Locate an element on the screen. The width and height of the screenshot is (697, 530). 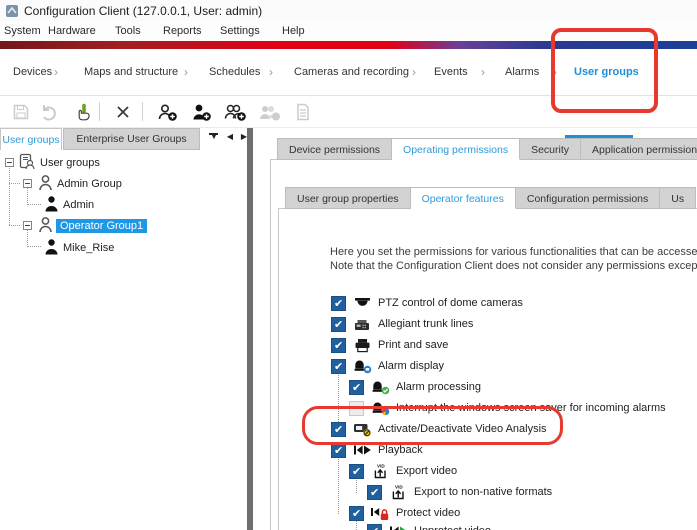
tab-user-interface: Us is located at coordinates (678, 198).